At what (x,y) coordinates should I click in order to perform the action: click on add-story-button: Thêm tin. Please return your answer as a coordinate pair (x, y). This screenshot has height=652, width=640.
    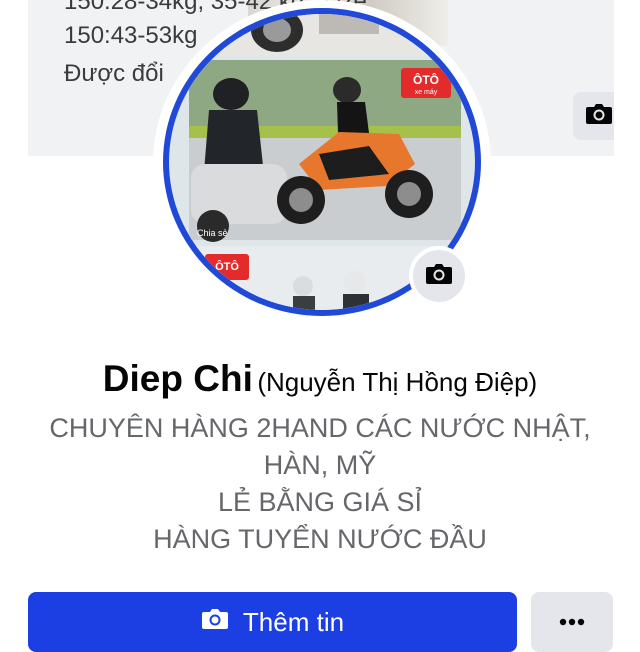
    Looking at the image, I should click on (272, 622).